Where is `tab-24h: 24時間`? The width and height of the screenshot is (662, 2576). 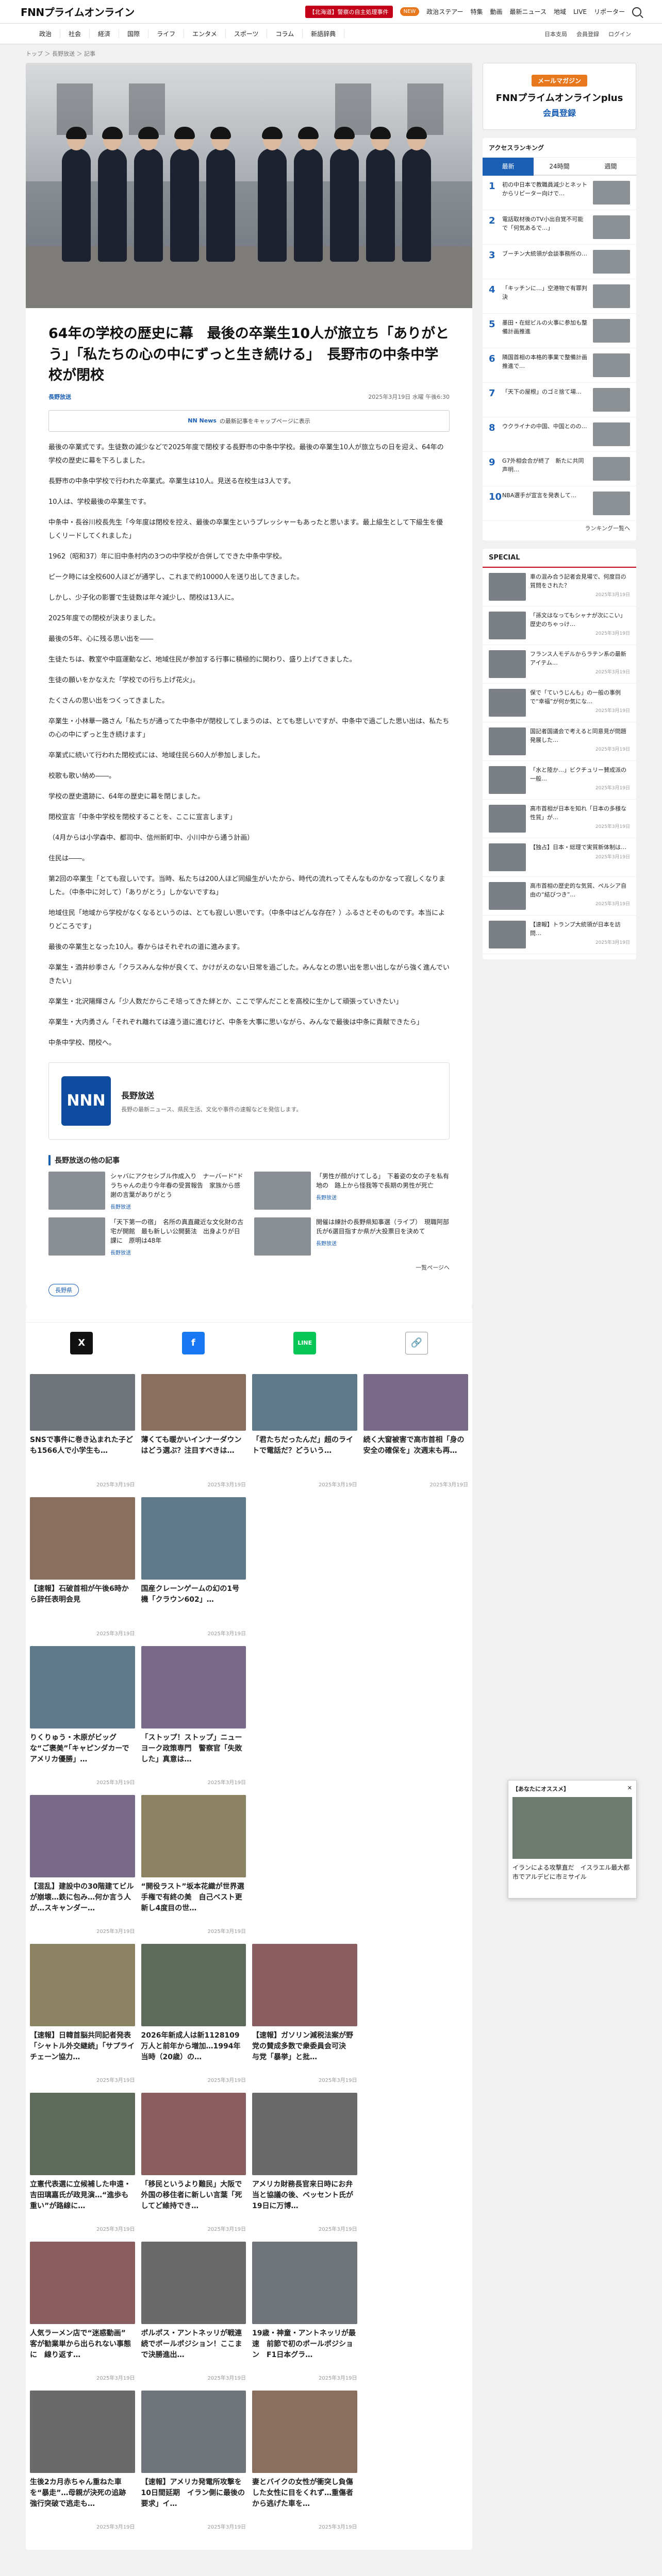
tab-24h: 24時間 is located at coordinates (559, 167).